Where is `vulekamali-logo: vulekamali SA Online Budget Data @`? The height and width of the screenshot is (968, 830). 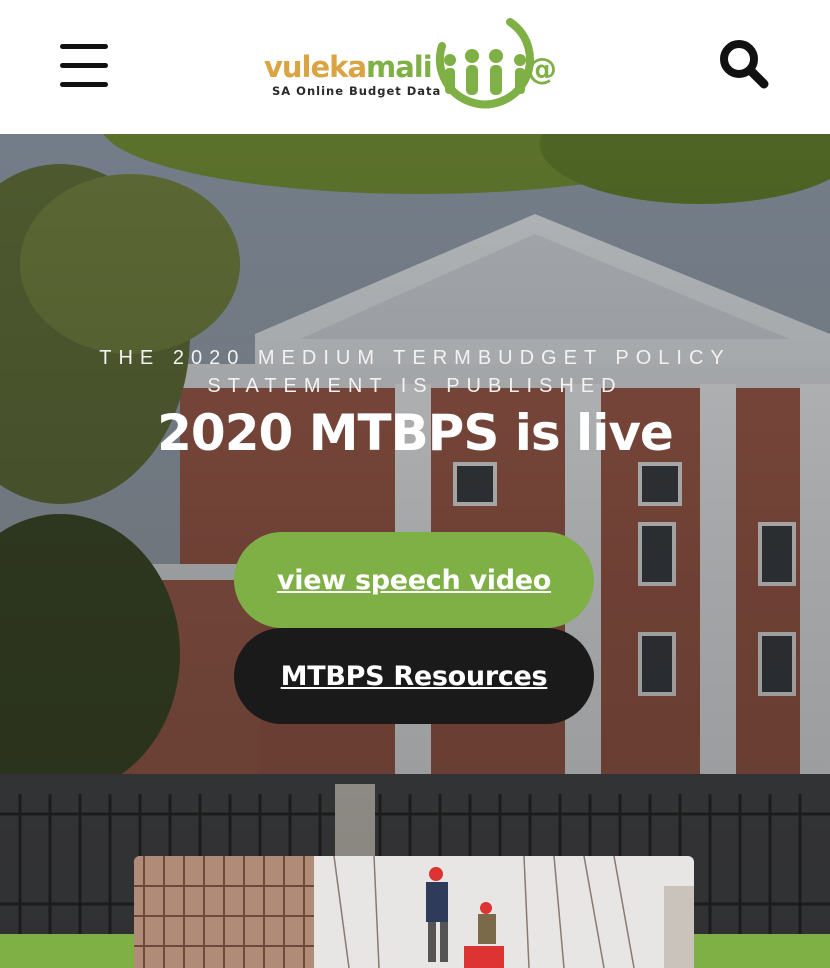
vulekamali-logo: vulekamali SA Online Budget Data @ is located at coordinates (416, 64).